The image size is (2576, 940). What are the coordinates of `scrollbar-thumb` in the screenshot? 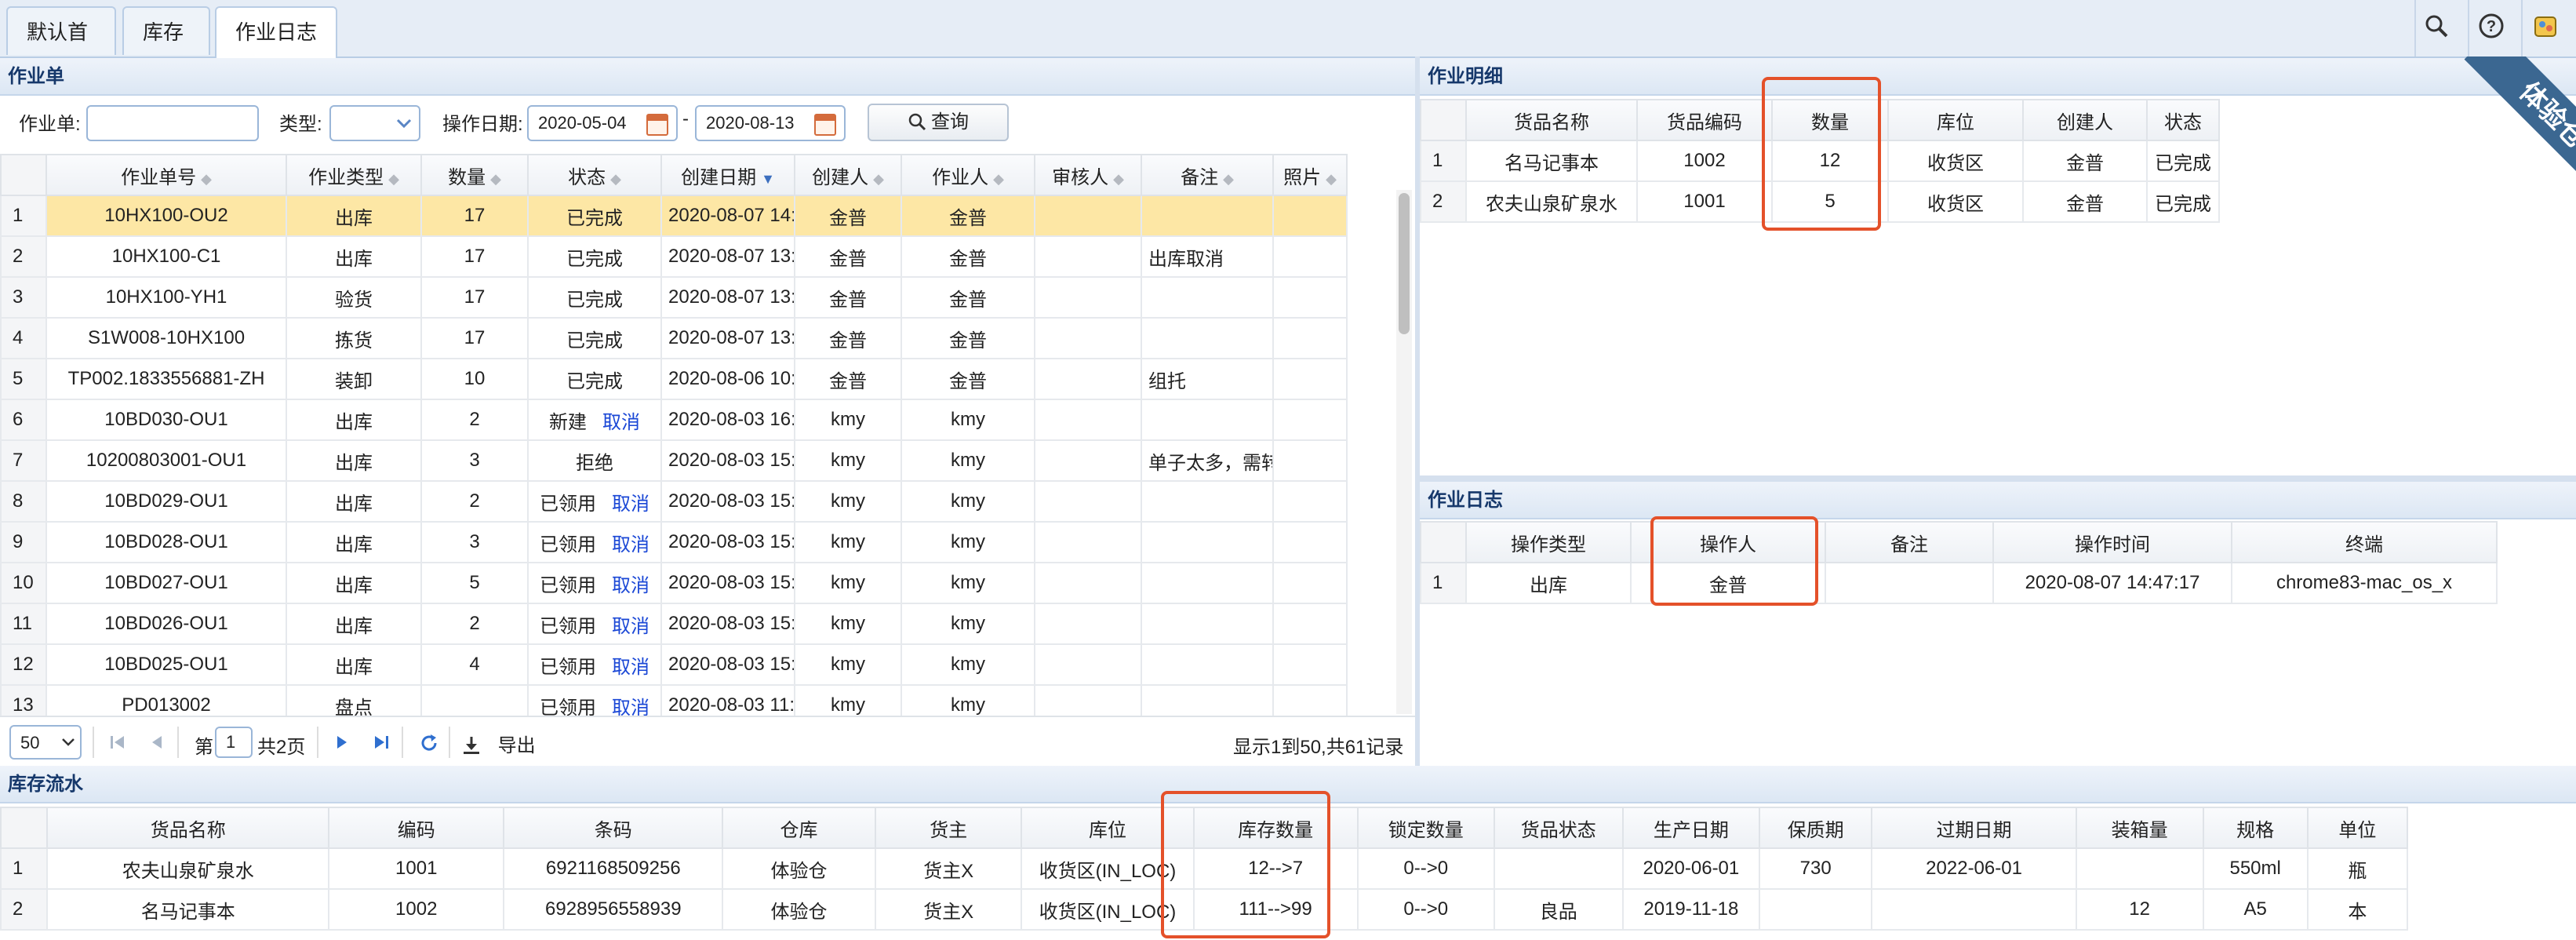 It's located at (1404, 263).